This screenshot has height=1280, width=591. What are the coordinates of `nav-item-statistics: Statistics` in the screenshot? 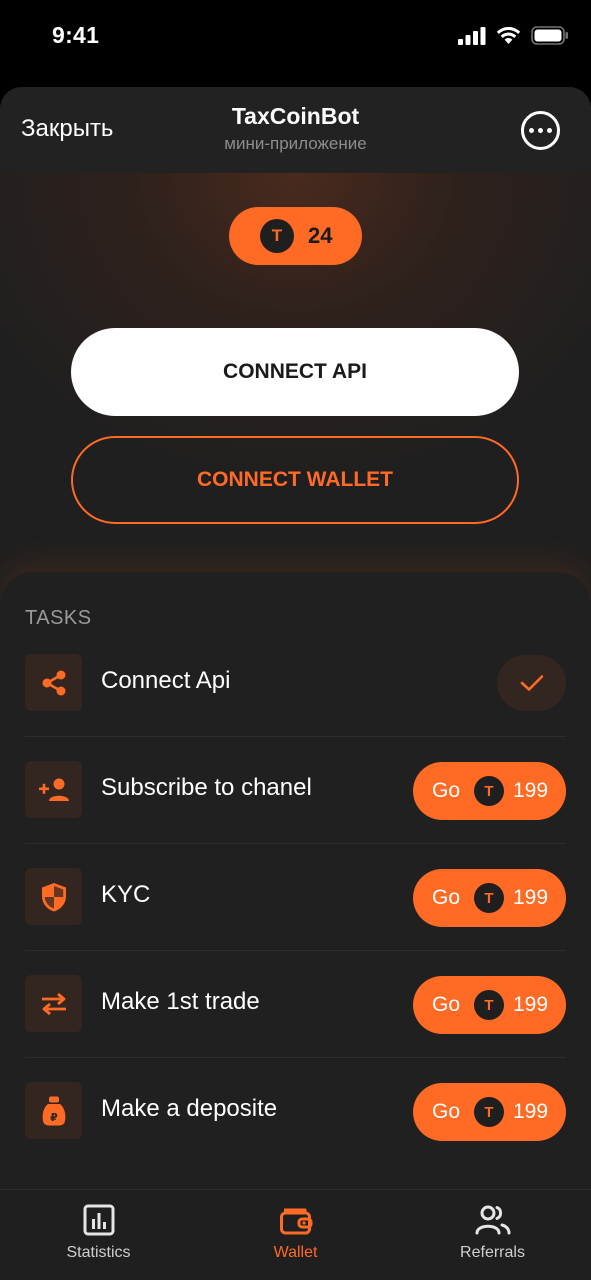 It's located at (98, 1235).